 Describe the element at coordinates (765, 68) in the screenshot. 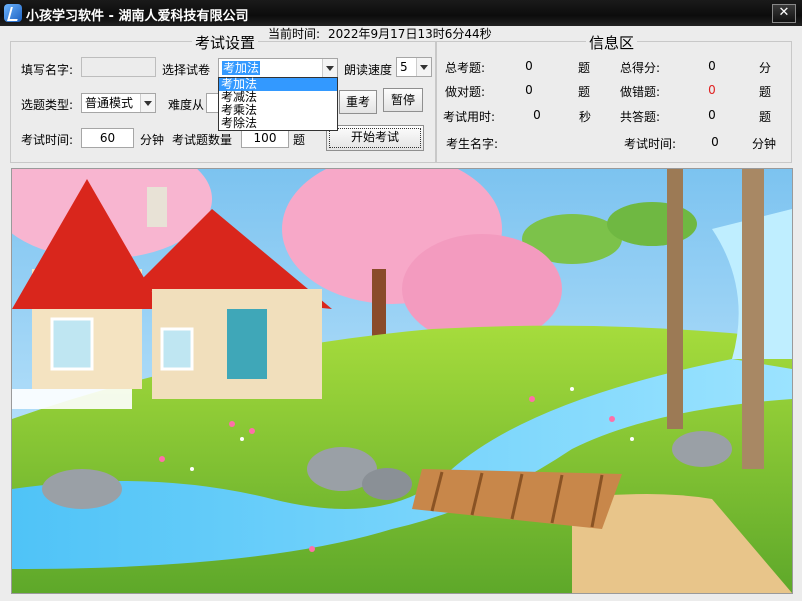

I see `total-score-unit: 分` at that location.